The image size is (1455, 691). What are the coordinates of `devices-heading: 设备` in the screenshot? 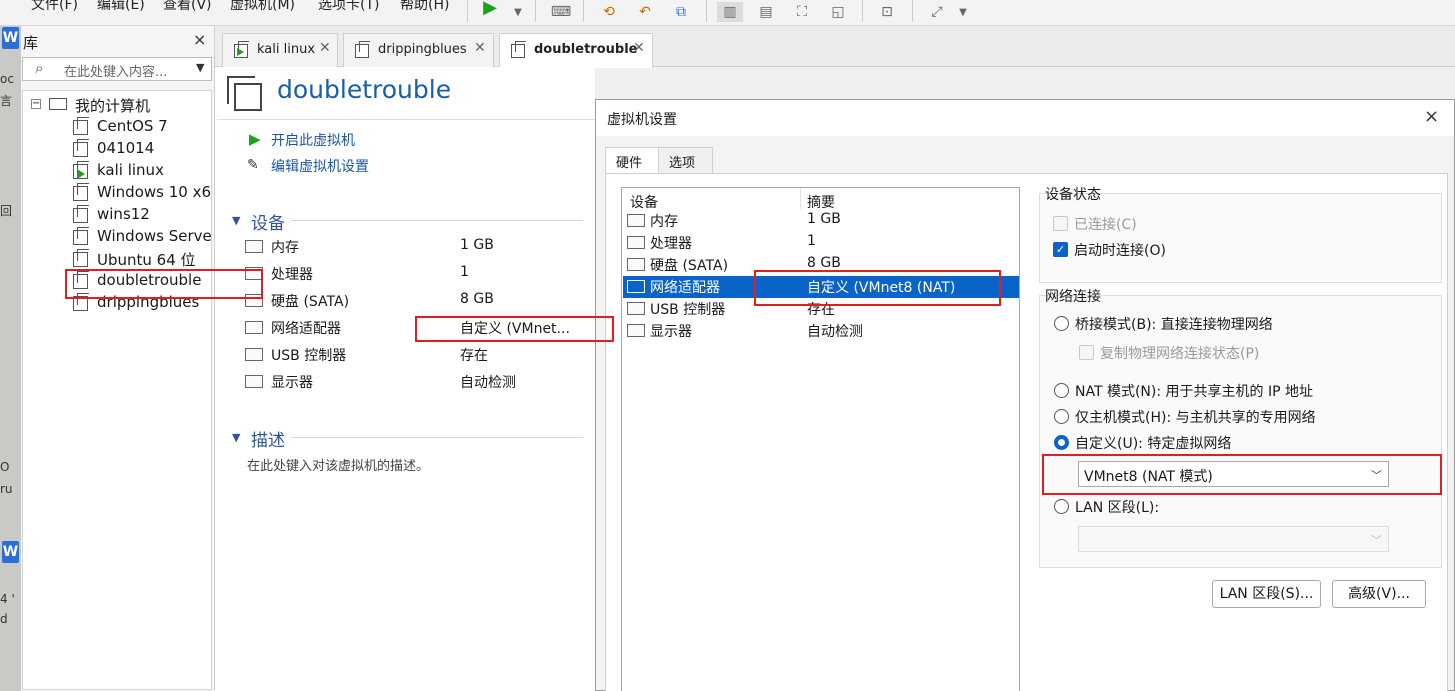 It's located at (268, 221).